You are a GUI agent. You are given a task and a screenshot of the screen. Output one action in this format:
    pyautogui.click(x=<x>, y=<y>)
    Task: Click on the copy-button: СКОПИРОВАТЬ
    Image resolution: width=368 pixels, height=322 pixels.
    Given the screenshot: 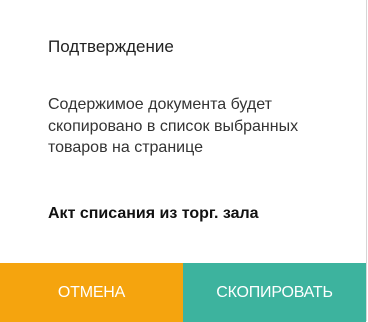 What is the action you would take?
    pyautogui.click(x=274, y=292)
    